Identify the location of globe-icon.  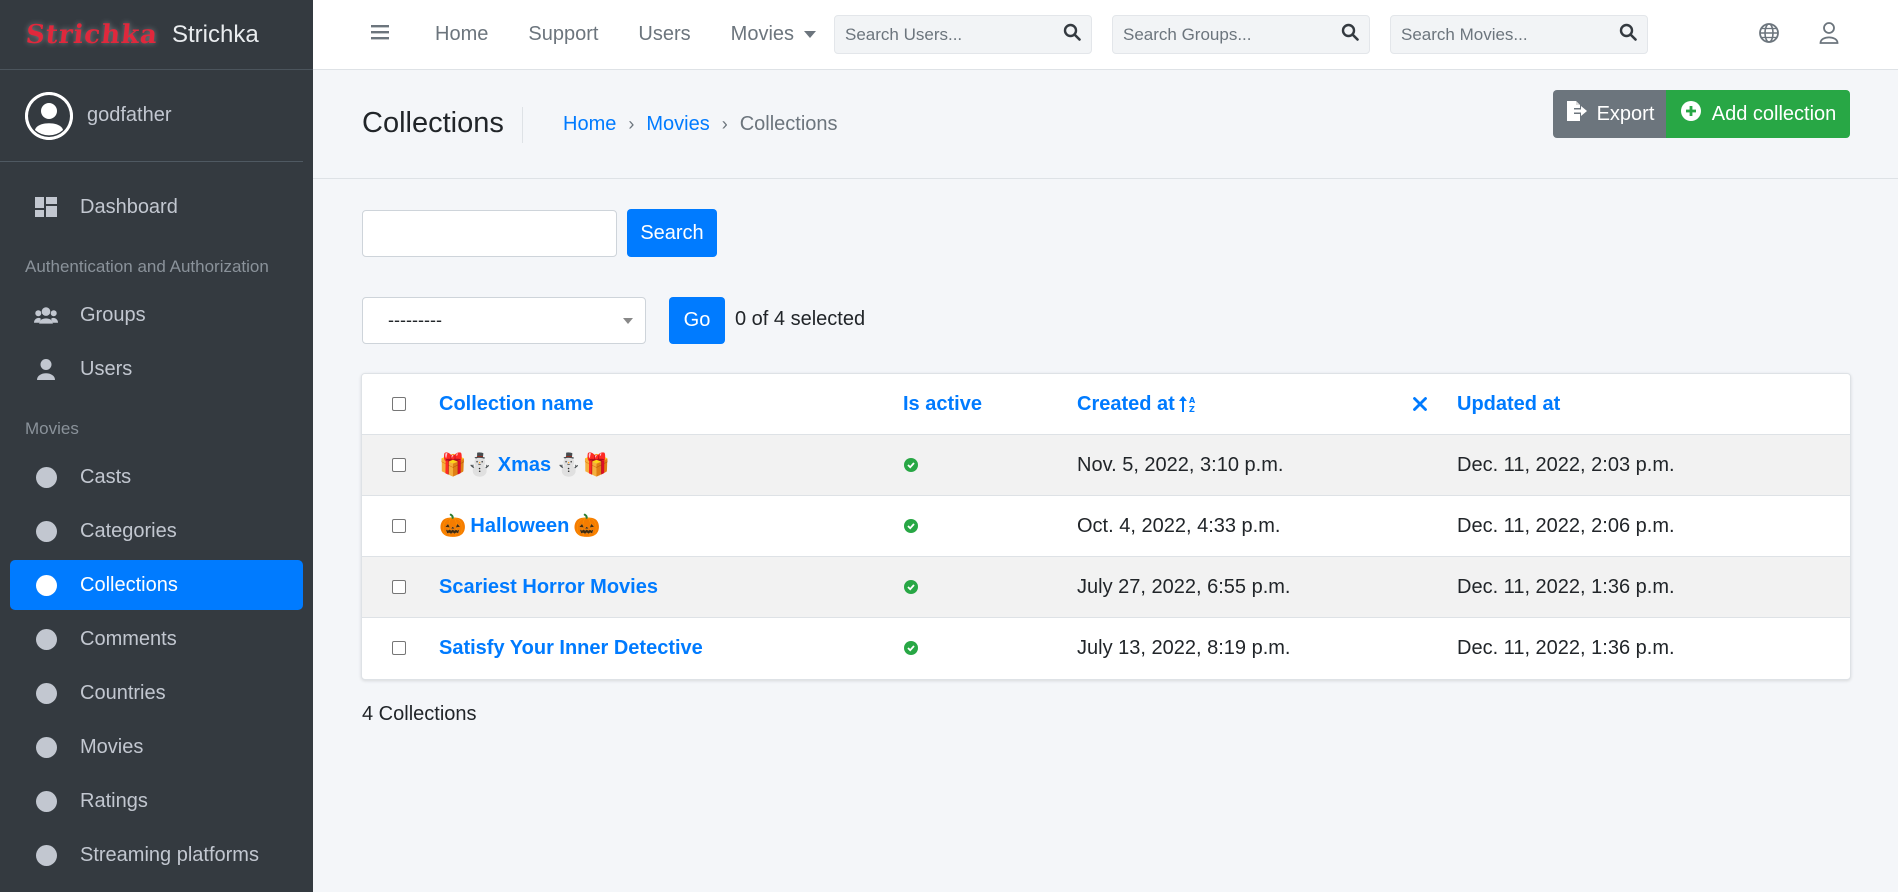
(1769, 36).